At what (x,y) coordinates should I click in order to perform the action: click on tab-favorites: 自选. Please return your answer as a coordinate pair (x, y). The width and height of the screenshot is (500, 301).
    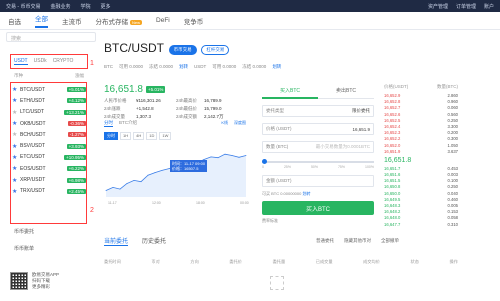
    Looking at the image, I should click on (14, 21).